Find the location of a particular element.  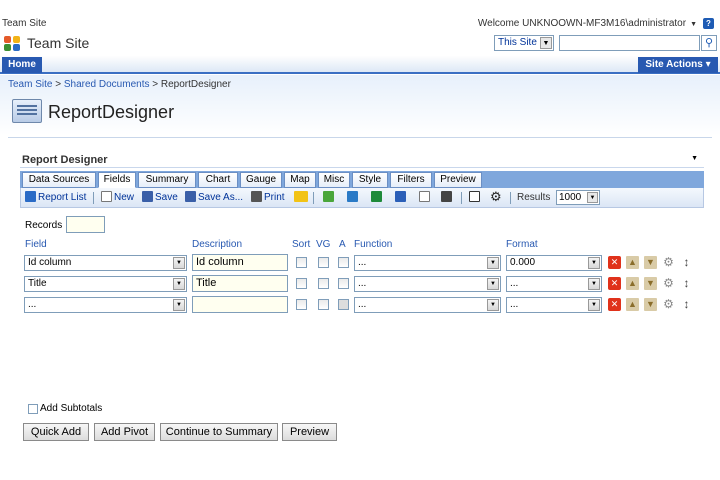

export-xml-icon is located at coordinates (352, 196).